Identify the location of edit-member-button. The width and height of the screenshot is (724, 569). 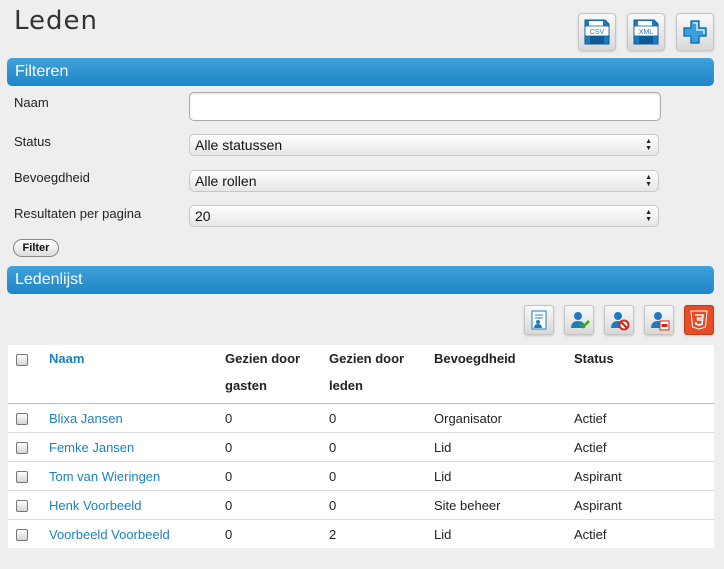
(539, 320).